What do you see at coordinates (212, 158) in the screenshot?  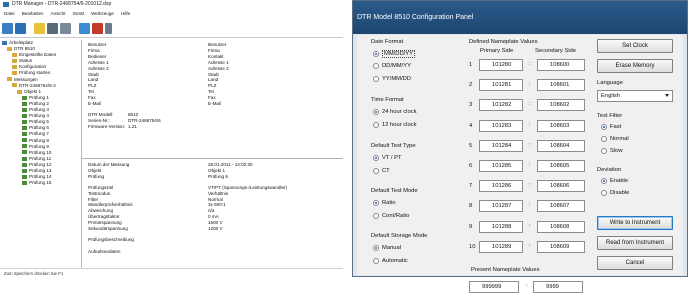 I see `horizontal-splitter` at bounding box center [212, 158].